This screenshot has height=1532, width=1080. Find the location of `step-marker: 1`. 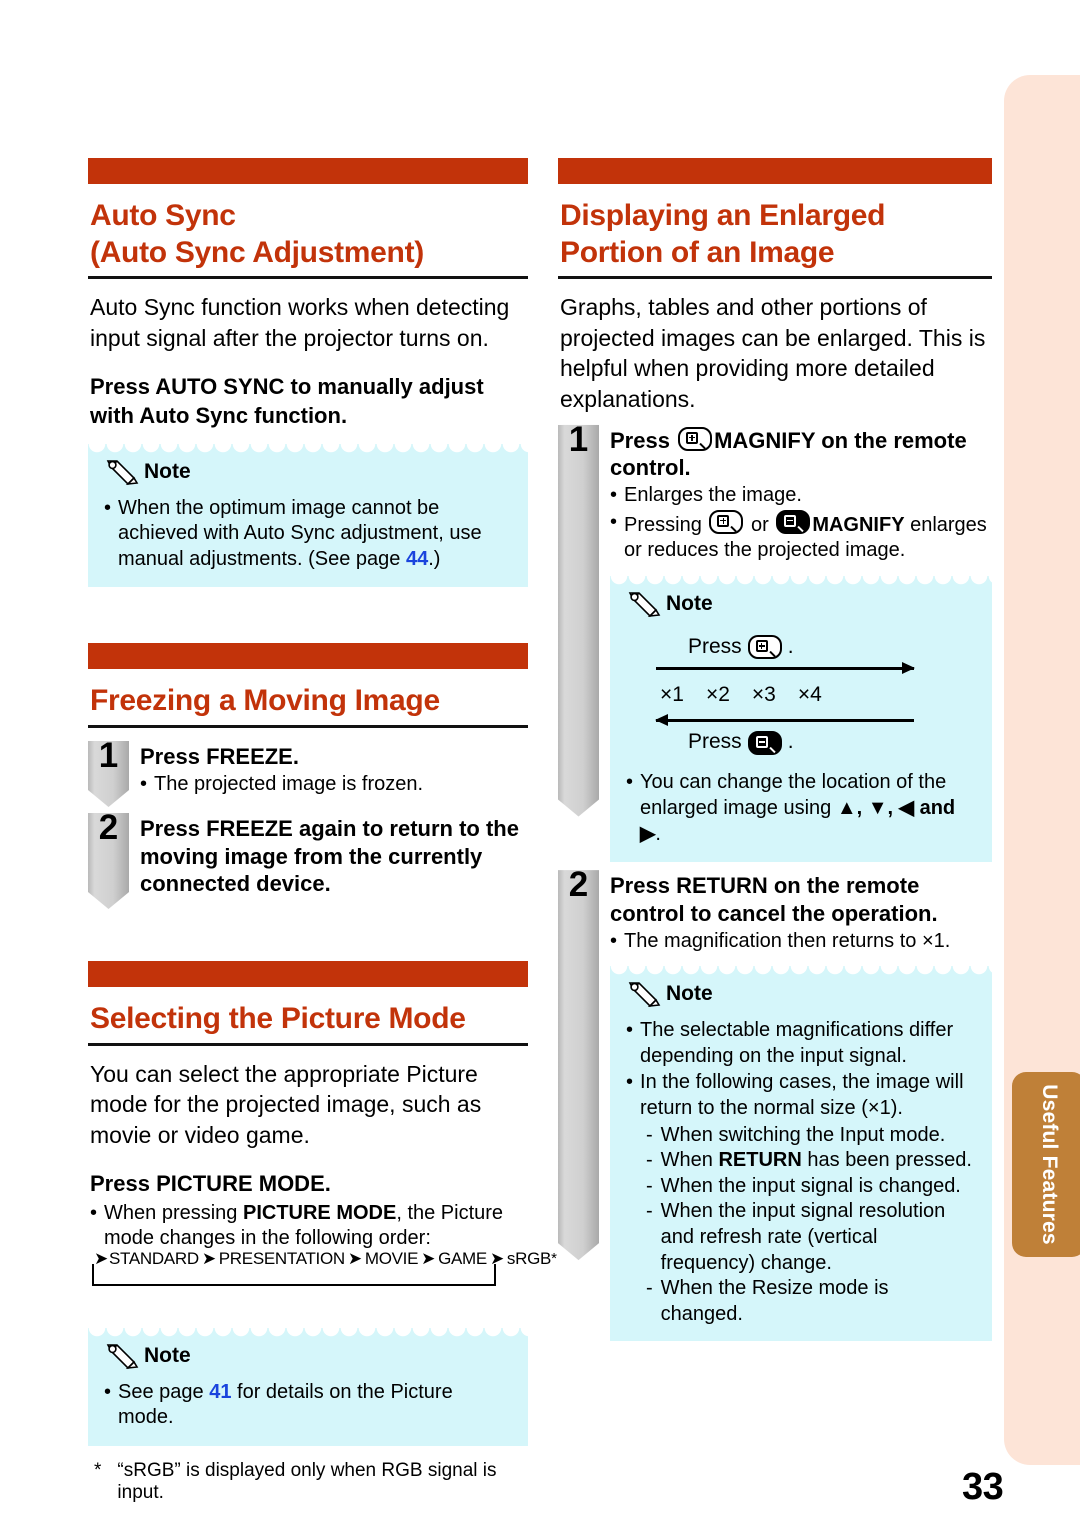

step-marker: 1 is located at coordinates (108, 772).